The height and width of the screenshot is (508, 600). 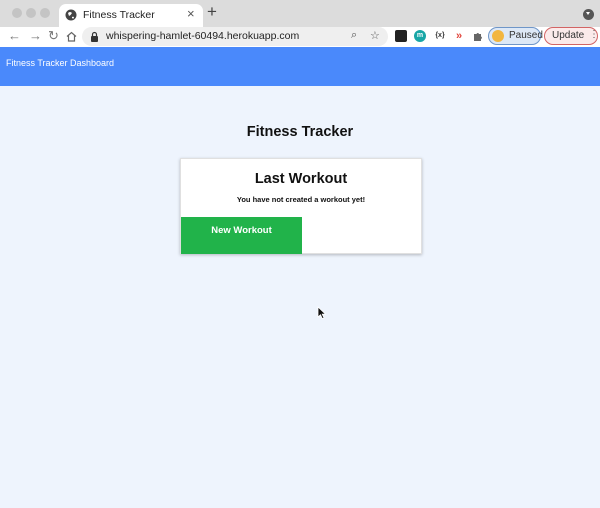 I want to click on bookmark-star-icon: ☆, so click(x=375, y=35).